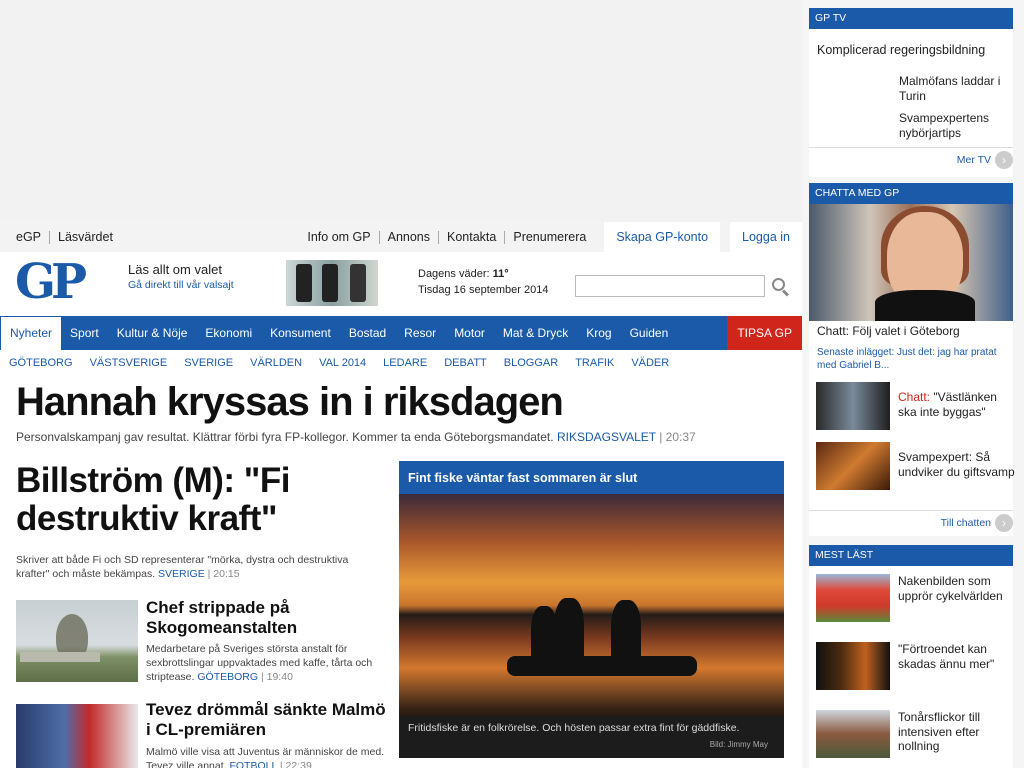 The width and height of the screenshot is (1024, 768). I want to click on nav-konsument: Konsument, so click(300, 333).